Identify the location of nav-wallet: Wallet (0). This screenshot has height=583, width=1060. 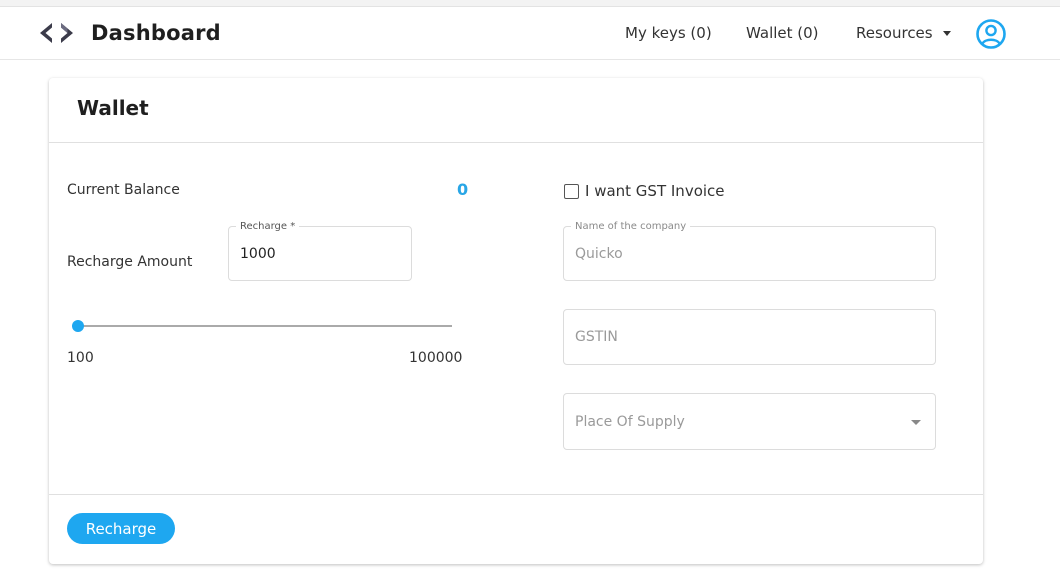
(782, 33).